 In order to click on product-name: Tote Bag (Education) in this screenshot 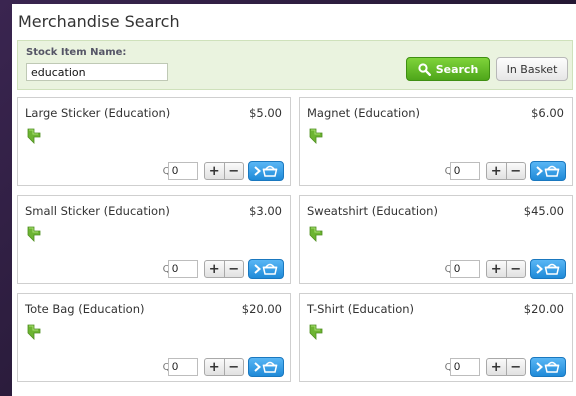, I will do `click(85, 309)`.